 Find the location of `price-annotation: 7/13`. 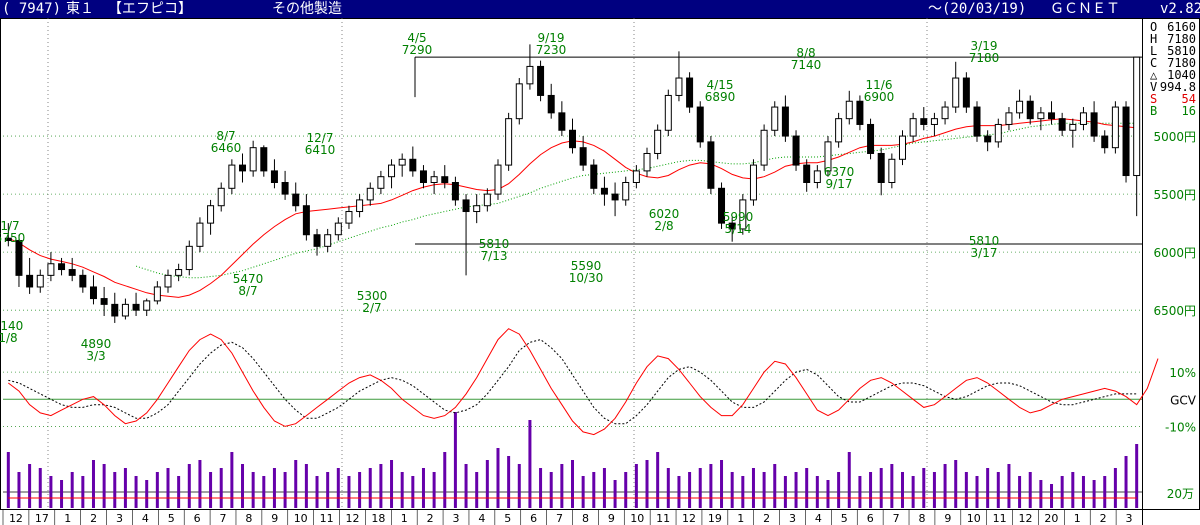

price-annotation: 7/13 is located at coordinates (494, 256).